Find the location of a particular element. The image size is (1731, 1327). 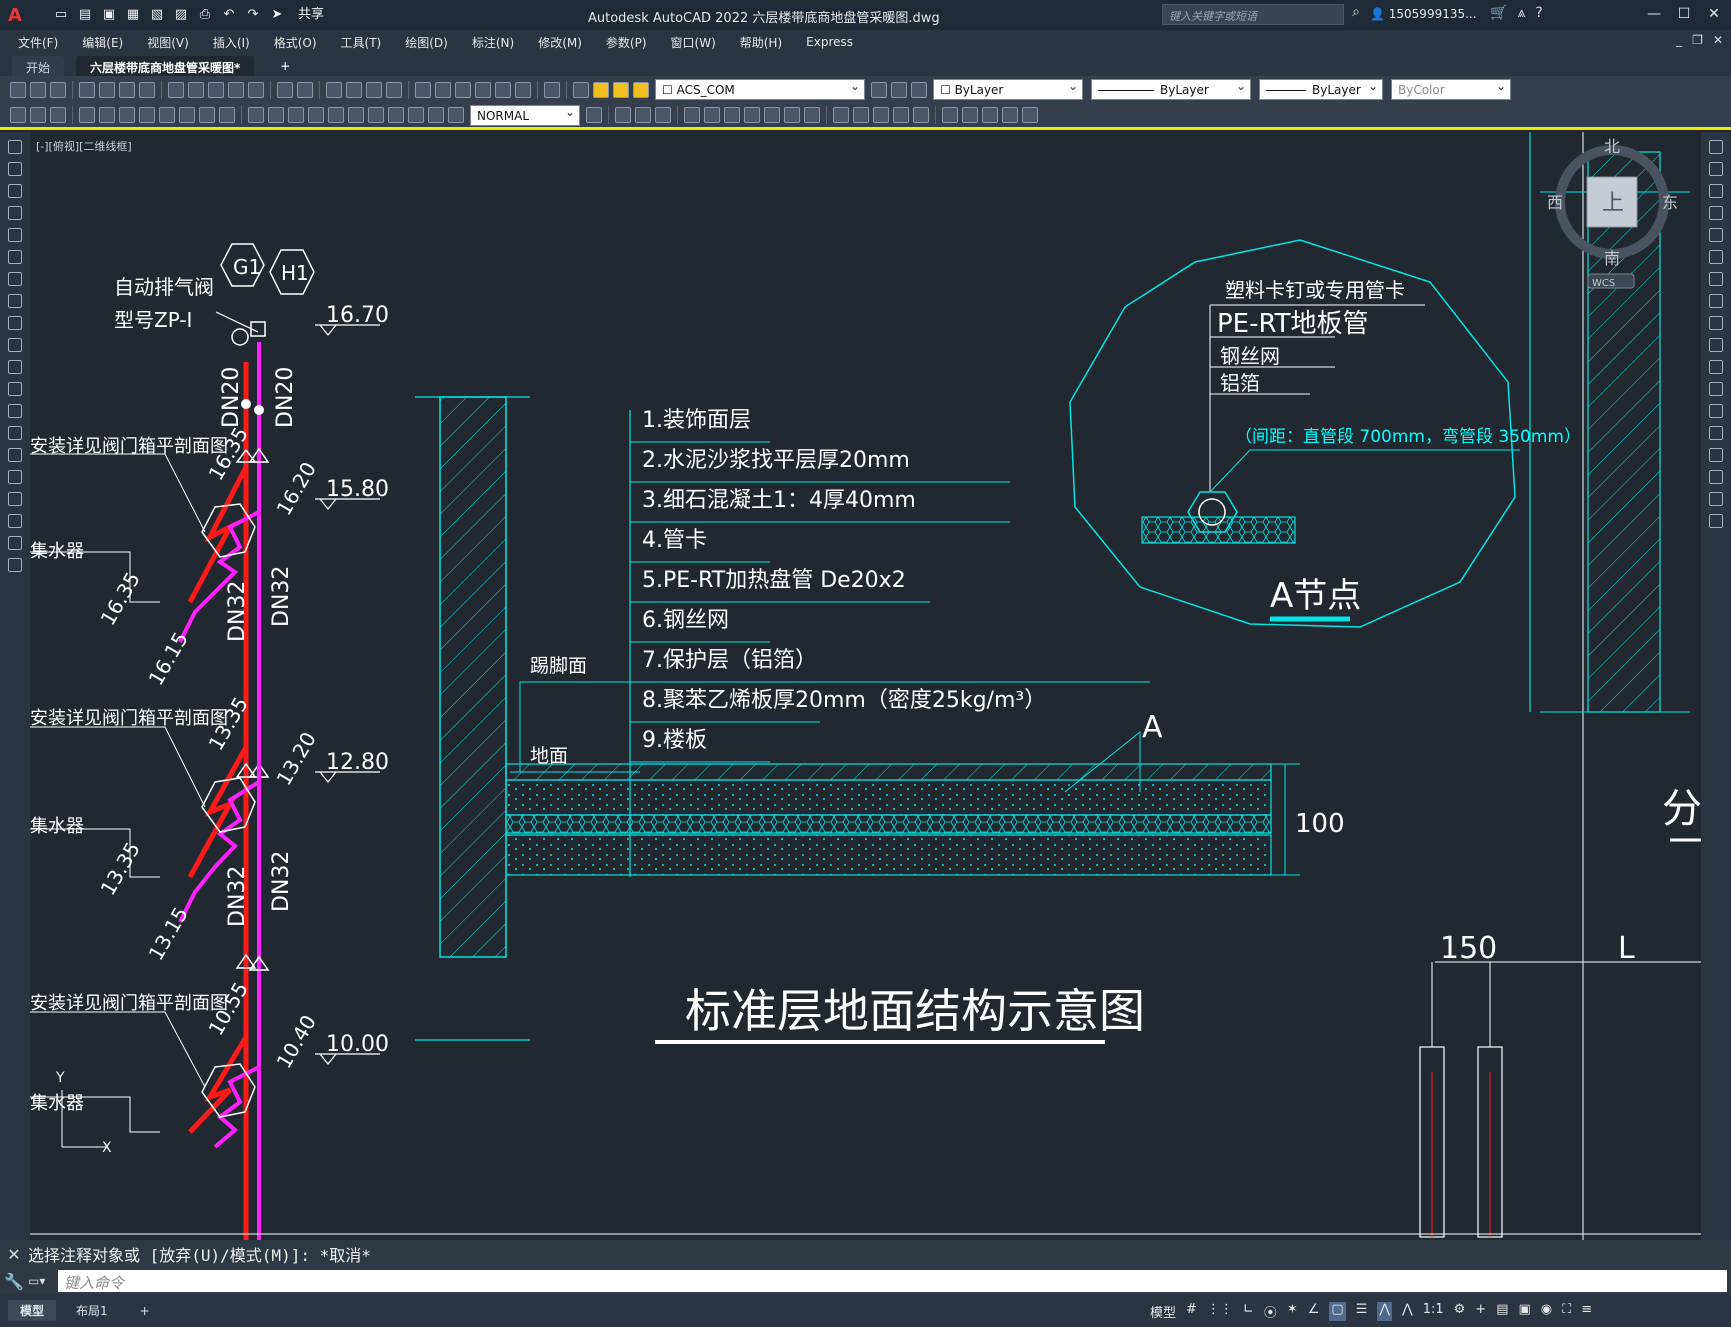

plot-icon is located at coordinates (87, 89).